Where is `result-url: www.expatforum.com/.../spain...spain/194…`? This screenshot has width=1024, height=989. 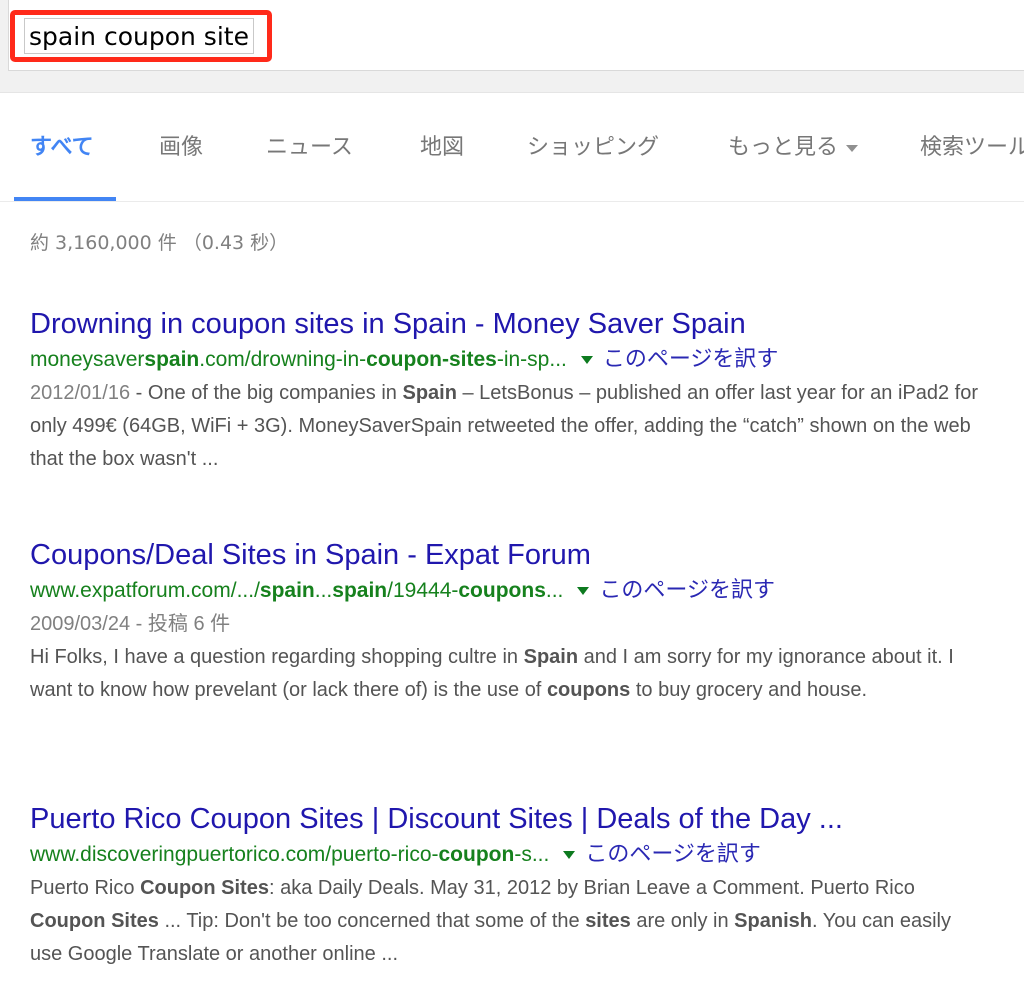 result-url: www.expatforum.com/.../spain...spain/194… is located at coordinates (297, 590).